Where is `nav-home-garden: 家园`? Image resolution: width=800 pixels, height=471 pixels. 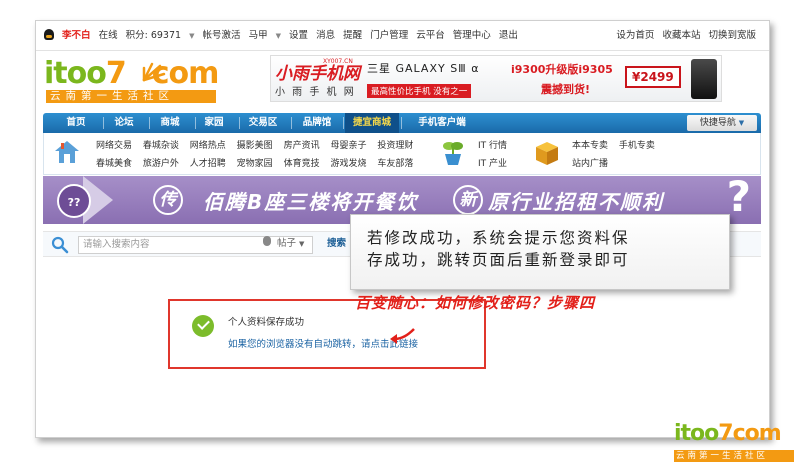
nav-home-garden: 家园 is located at coordinates (214, 123).